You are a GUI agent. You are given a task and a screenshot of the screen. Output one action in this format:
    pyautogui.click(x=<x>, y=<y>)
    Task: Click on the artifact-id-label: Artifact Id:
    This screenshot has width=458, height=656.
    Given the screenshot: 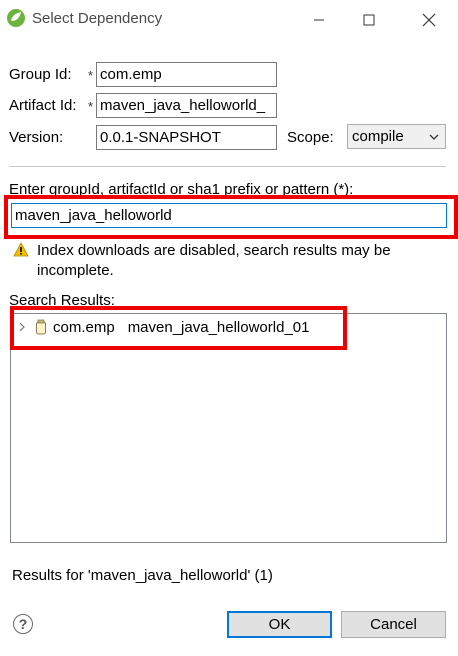 What is the action you would take?
    pyautogui.click(x=43, y=105)
    